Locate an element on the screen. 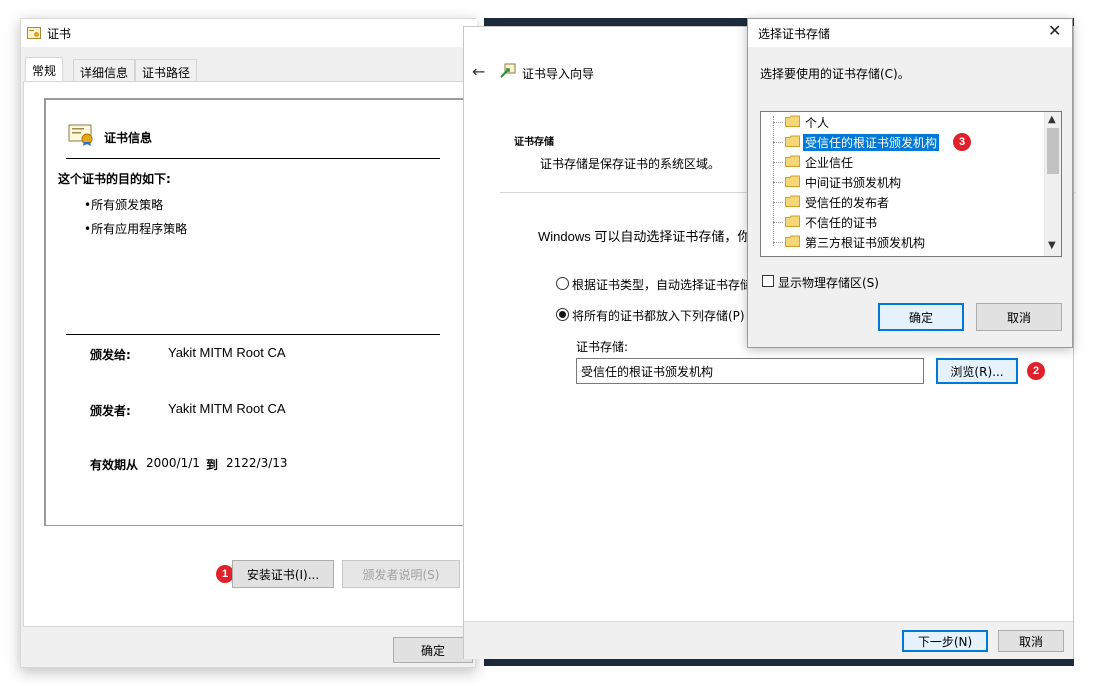 This screenshot has height=686, width=1093. purpose-item: •所有应用程序策略 is located at coordinates (136, 229).